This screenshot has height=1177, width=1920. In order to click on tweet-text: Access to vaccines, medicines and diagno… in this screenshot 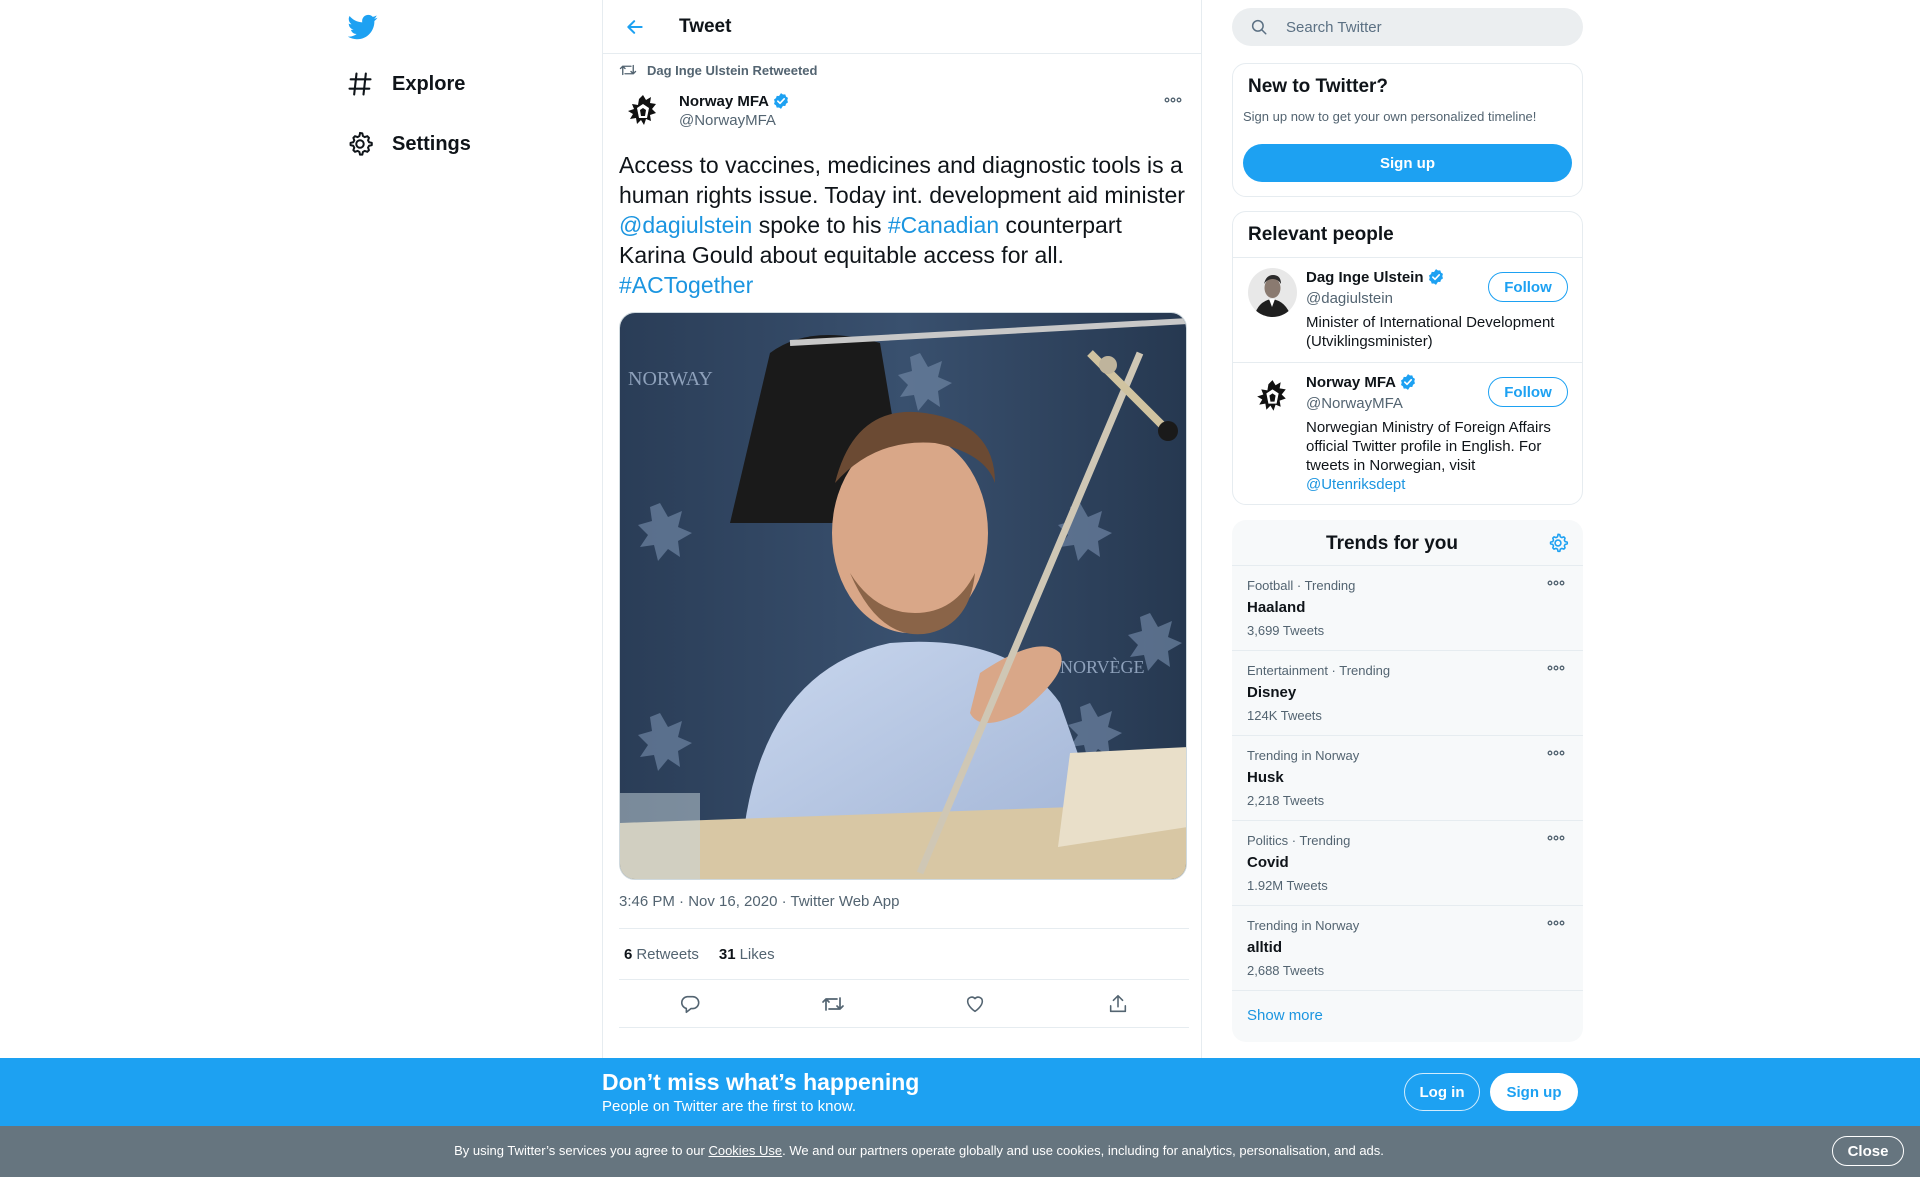, I will do `click(904, 225)`.